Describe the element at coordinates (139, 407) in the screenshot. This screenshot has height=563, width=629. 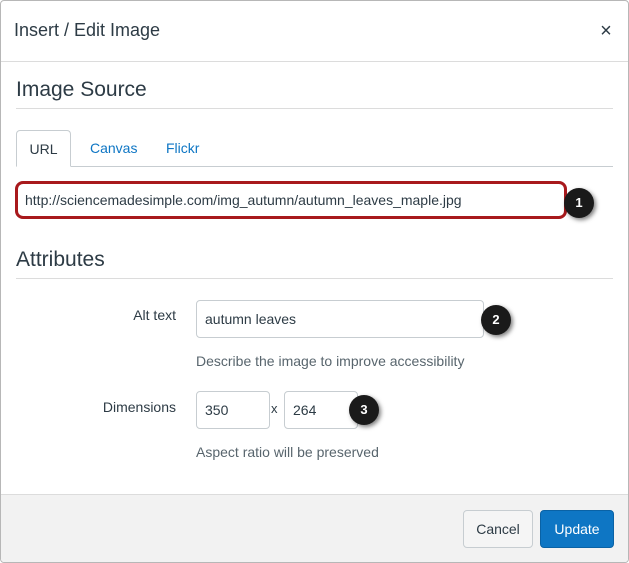
I see `dimensions-label: Dimensions` at that location.